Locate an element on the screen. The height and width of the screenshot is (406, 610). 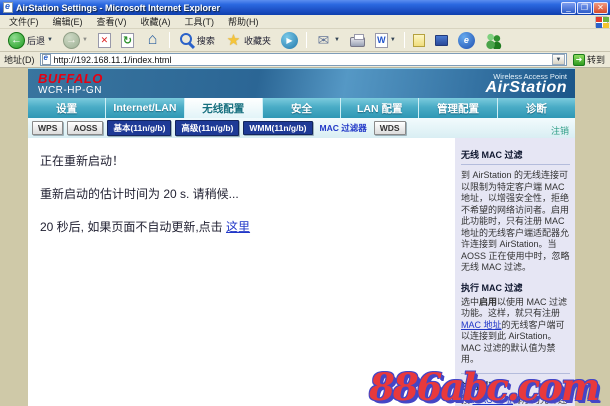
subtab-AOSS: AOSS is located at coordinates (85, 128).